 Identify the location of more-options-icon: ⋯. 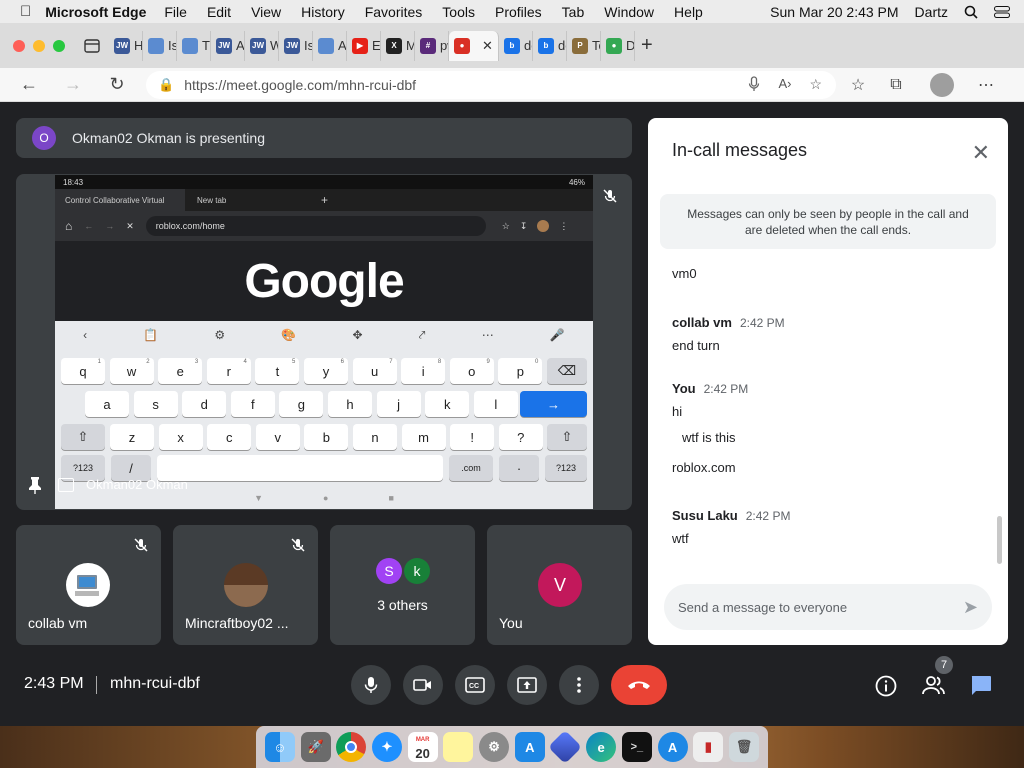
(986, 85).